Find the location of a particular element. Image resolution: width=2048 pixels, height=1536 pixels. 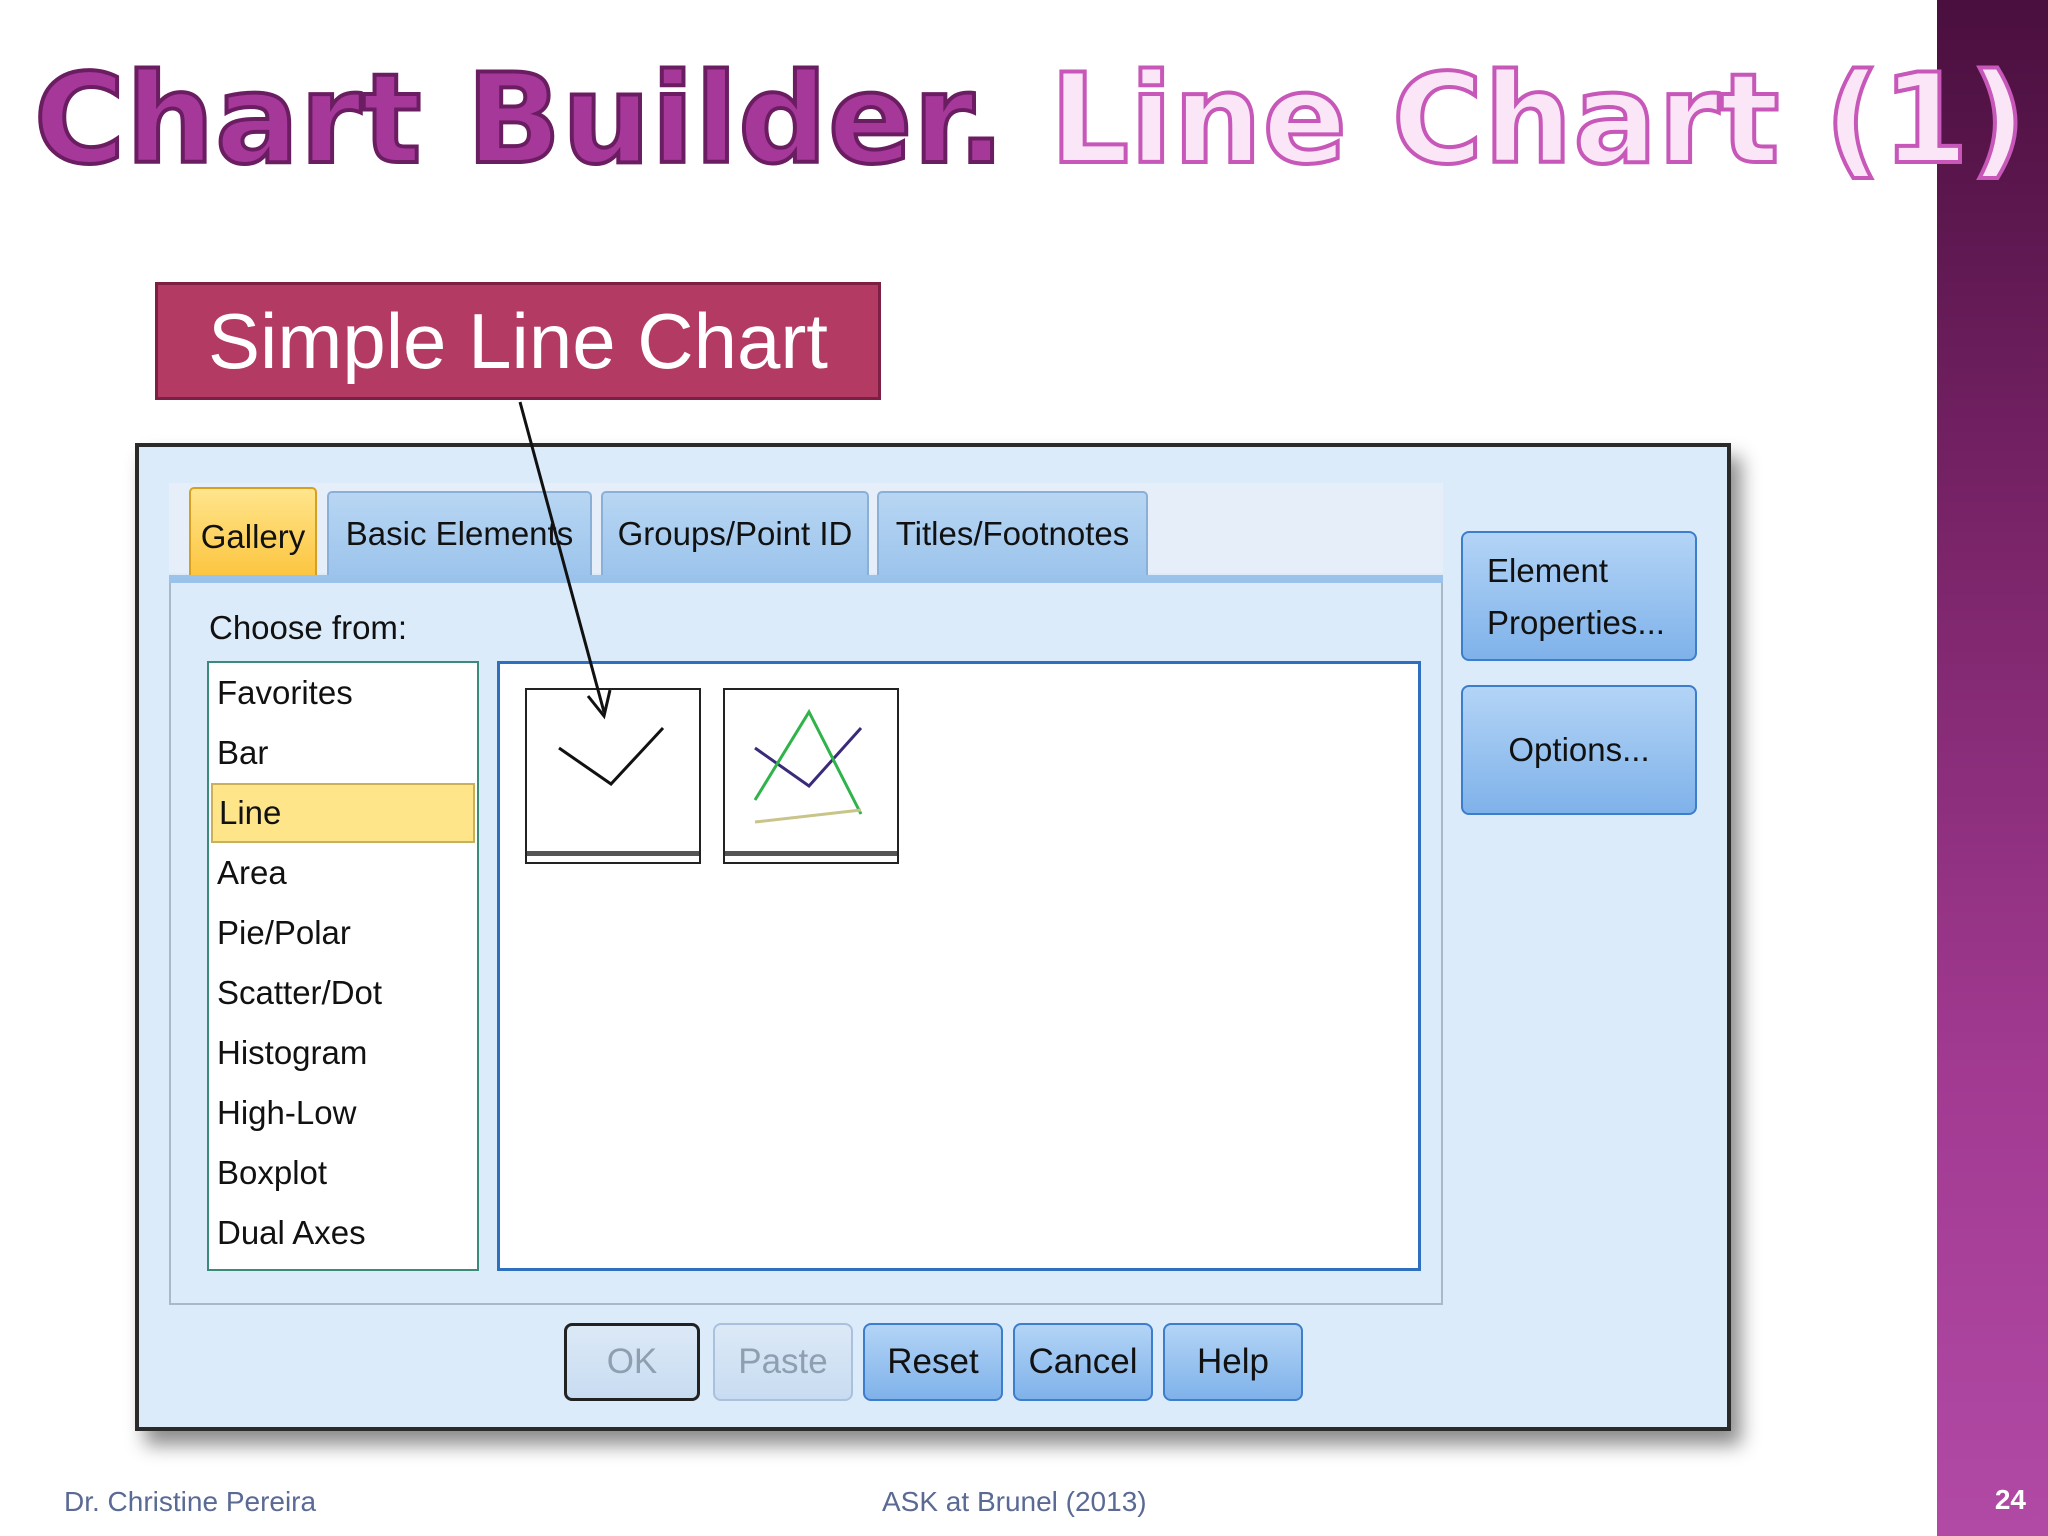

slide-title-sub: Line Chart (1) is located at coordinates (1538, 120).